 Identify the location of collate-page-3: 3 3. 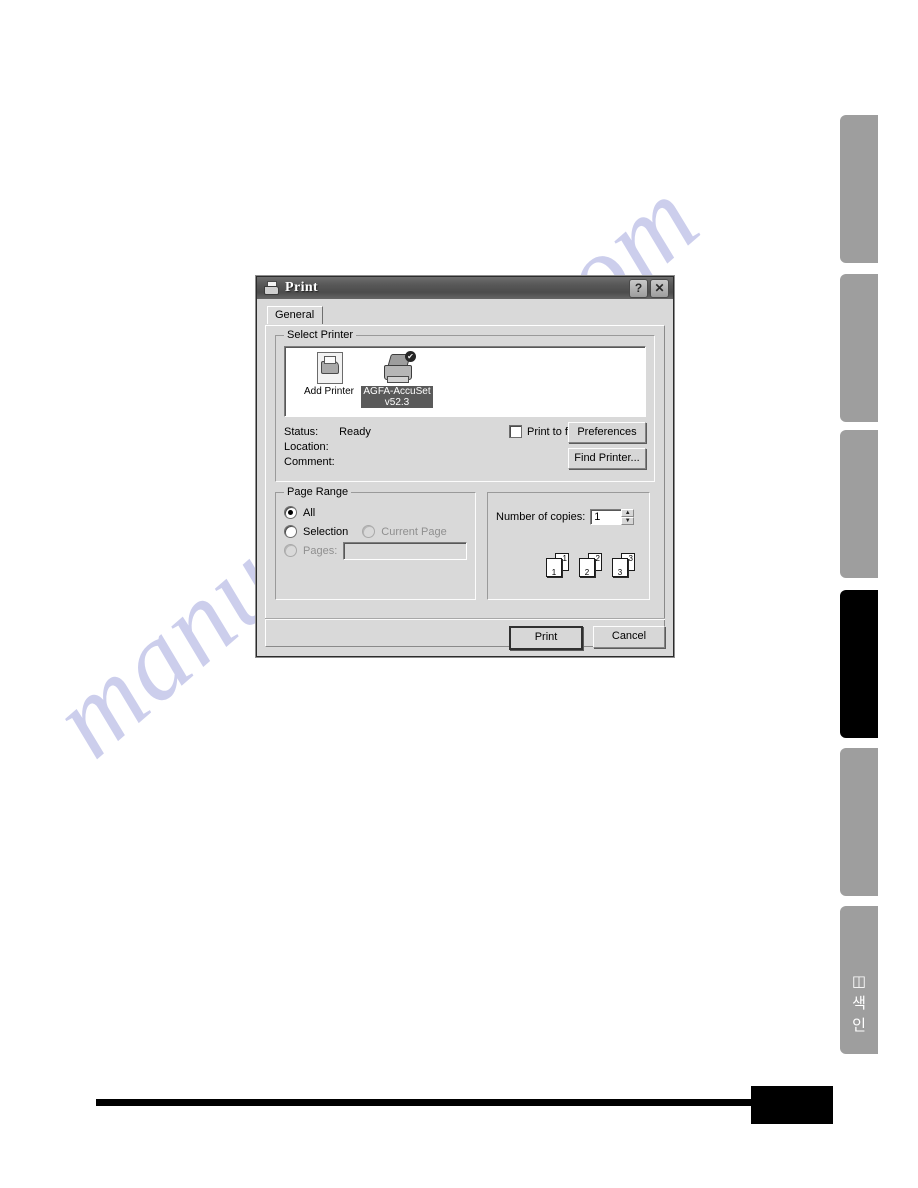
(625, 565).